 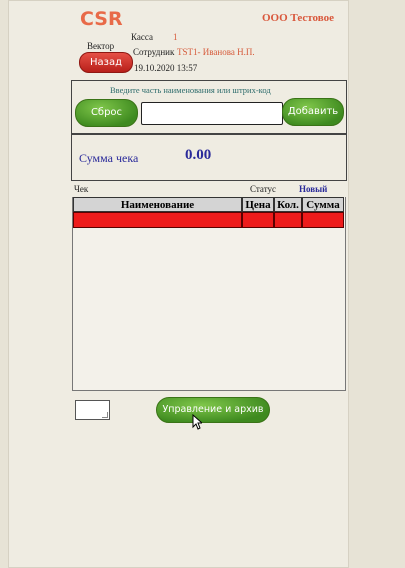 I want to click on resize-handle-icon, so click(x=105, y=415).